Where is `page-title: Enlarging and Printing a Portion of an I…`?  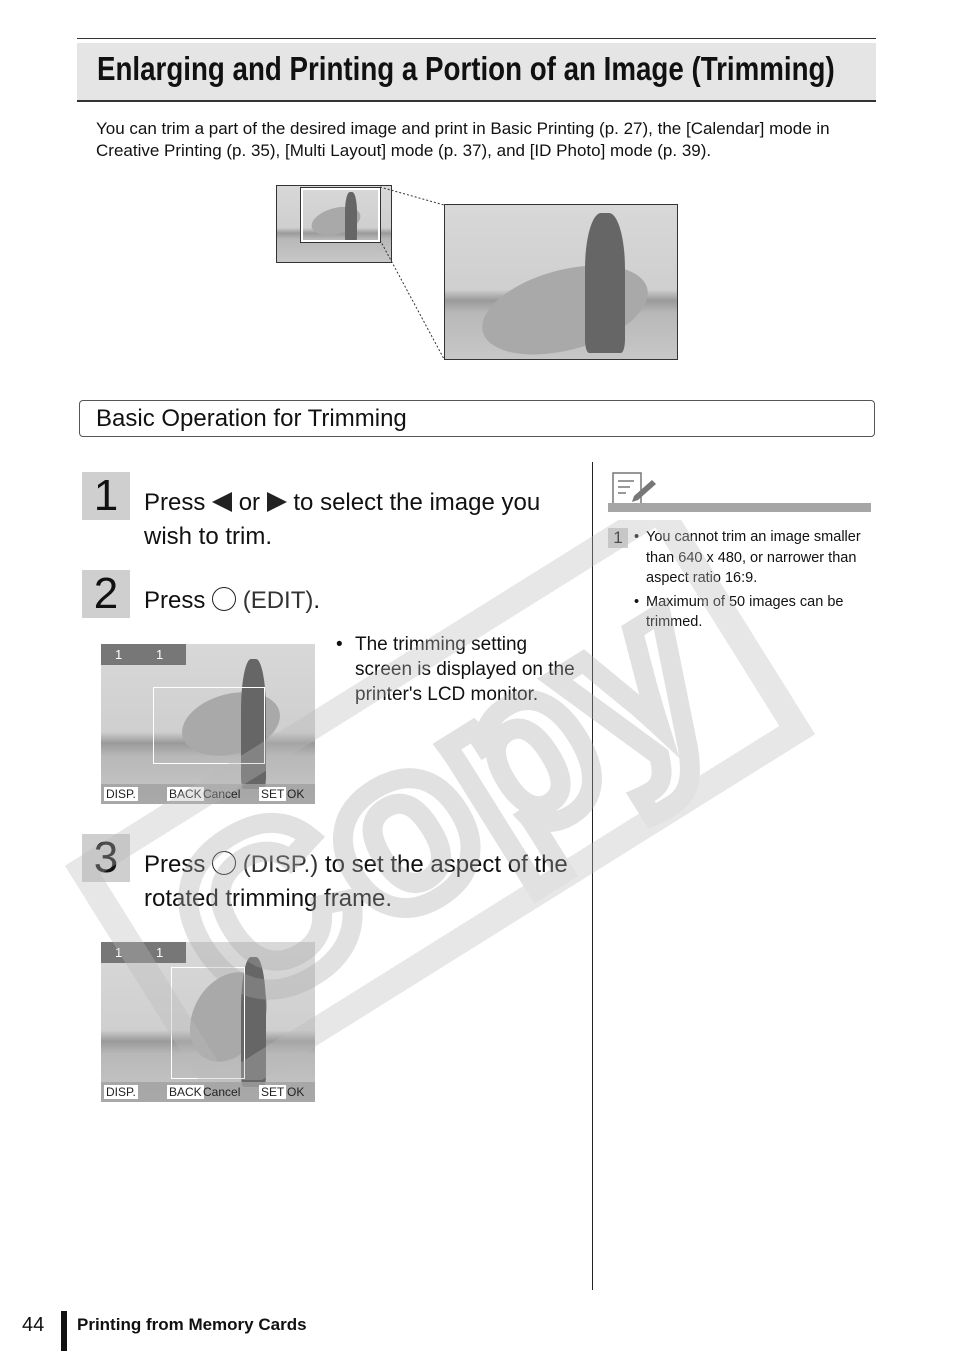
page-title: Enlarging and Printing a Portion of an I… is located at coordinates (466, 68).